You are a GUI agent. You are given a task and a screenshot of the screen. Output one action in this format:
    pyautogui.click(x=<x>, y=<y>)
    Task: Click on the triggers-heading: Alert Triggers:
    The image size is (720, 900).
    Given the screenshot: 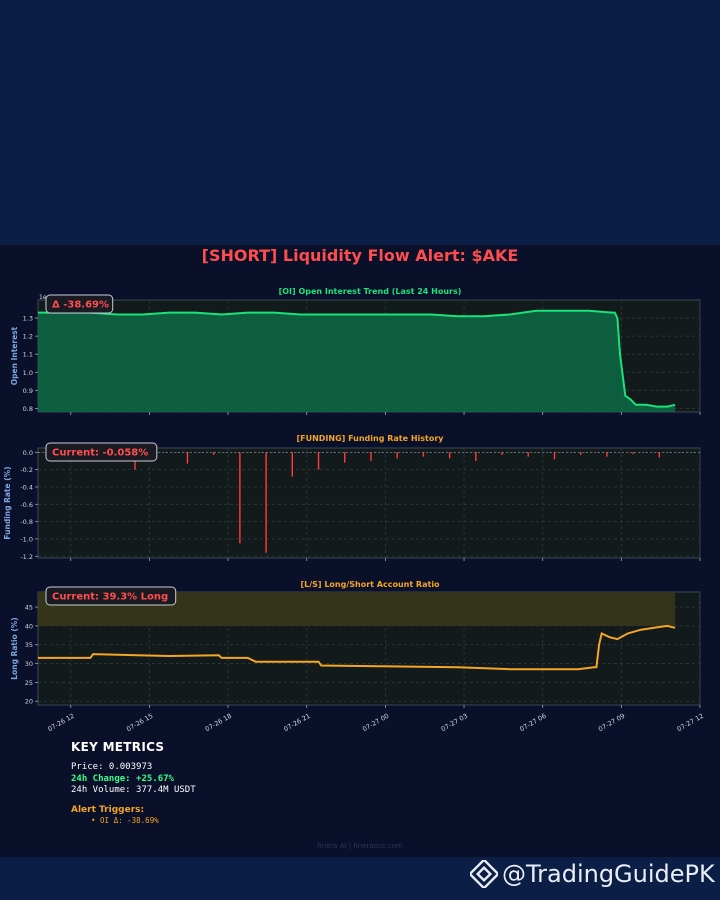 What is the action you would take?
    pyautogui.click(x=108, y=809)
    